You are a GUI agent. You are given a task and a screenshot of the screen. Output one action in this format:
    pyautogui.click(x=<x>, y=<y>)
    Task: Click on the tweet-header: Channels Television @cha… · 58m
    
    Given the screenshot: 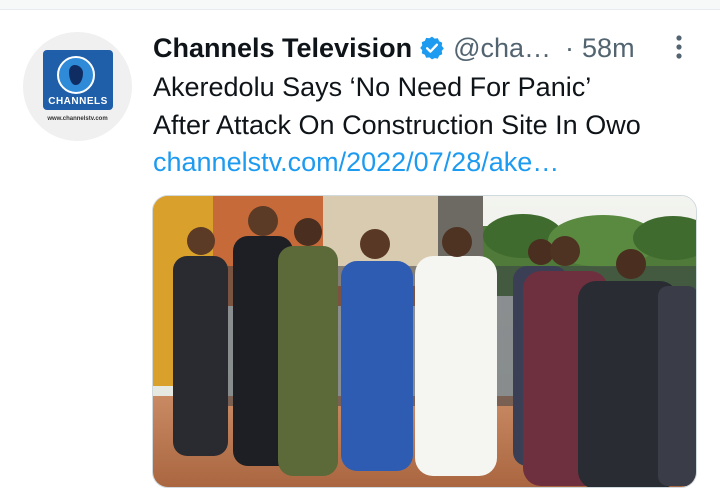 What is the action you would take?
    pyautogui.click(x=394, y=48)
    